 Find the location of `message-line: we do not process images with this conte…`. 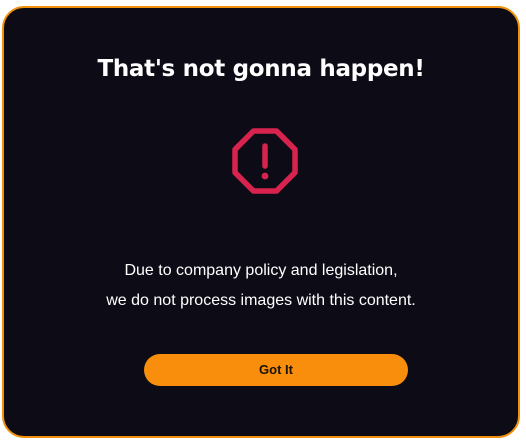

message-line: we do not process images with this conte… is located at coordinates (261, 300).